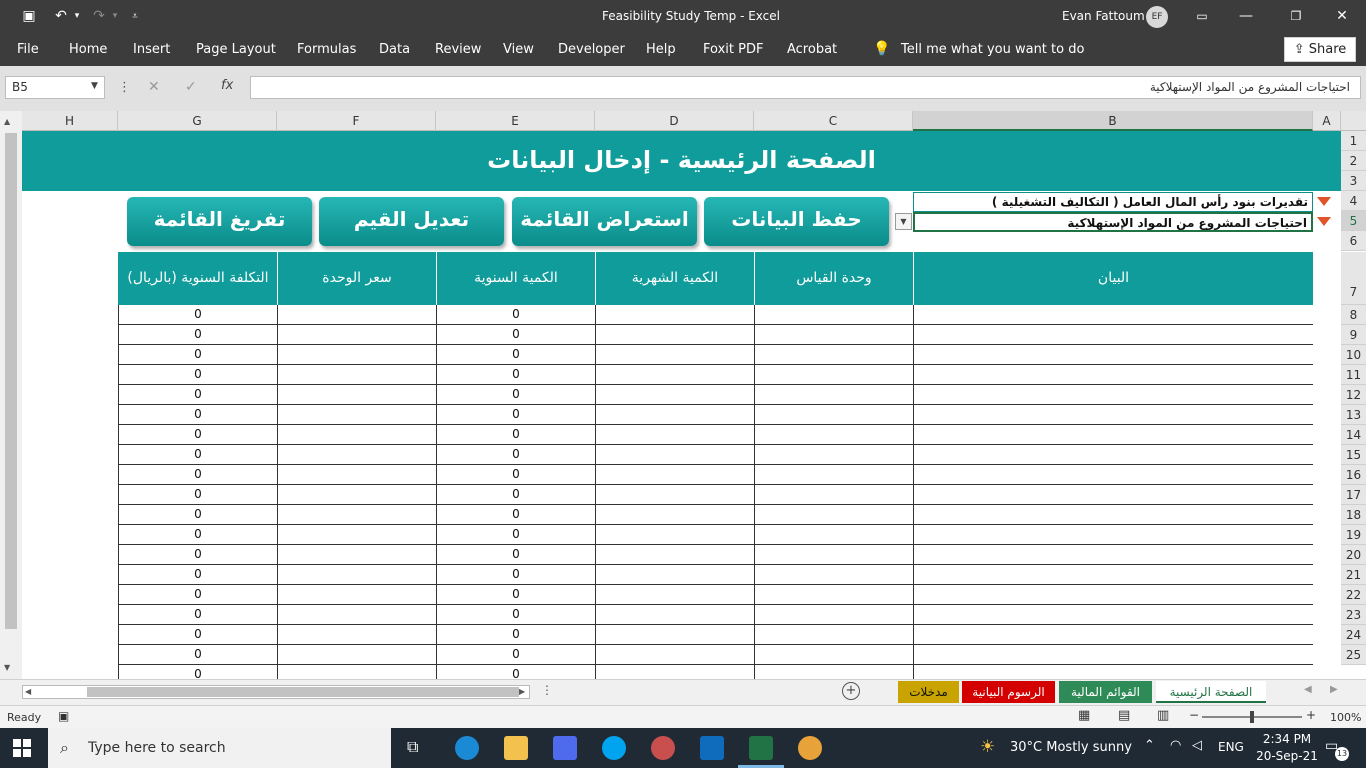 The height and width of the screenshot is (768, 1366). I want to click on row-header: 21, so click(1353, 575).